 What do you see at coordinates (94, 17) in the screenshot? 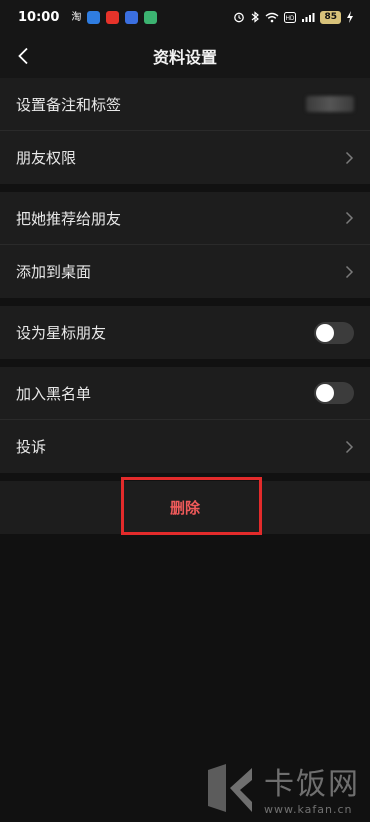
I see `app-notification-icon` at bounding box center [94, 17].